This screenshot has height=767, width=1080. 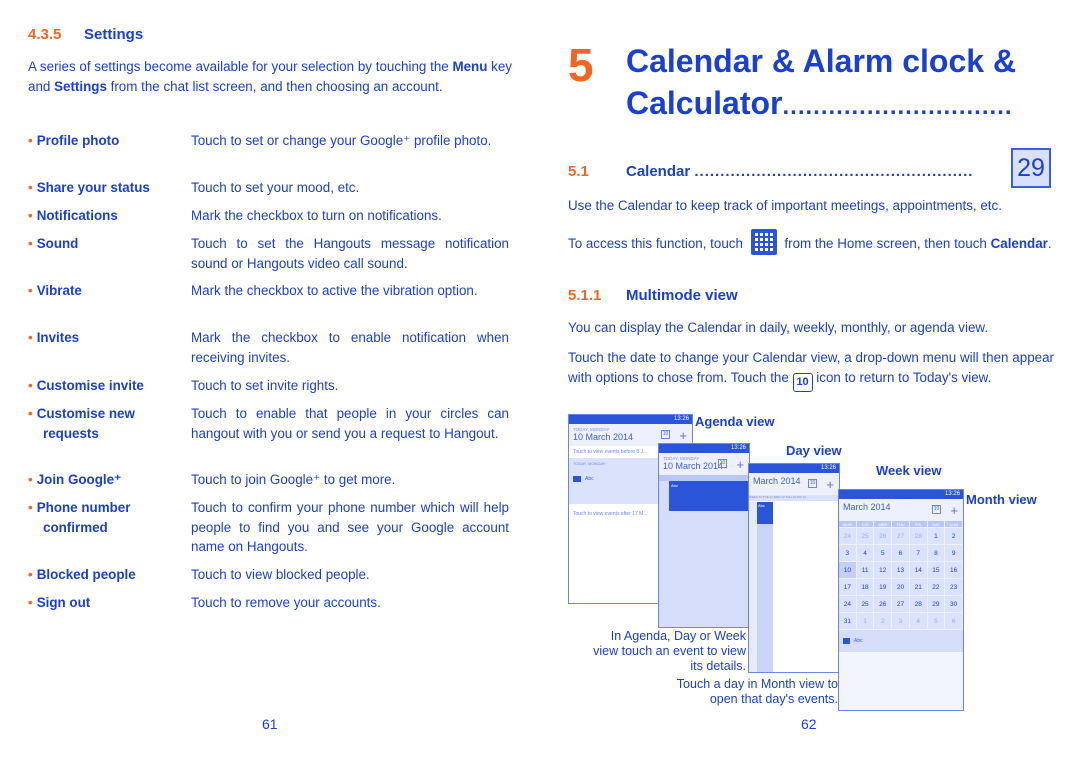 I want to click on month-day-cell: 16, so click(x=954, y=570).